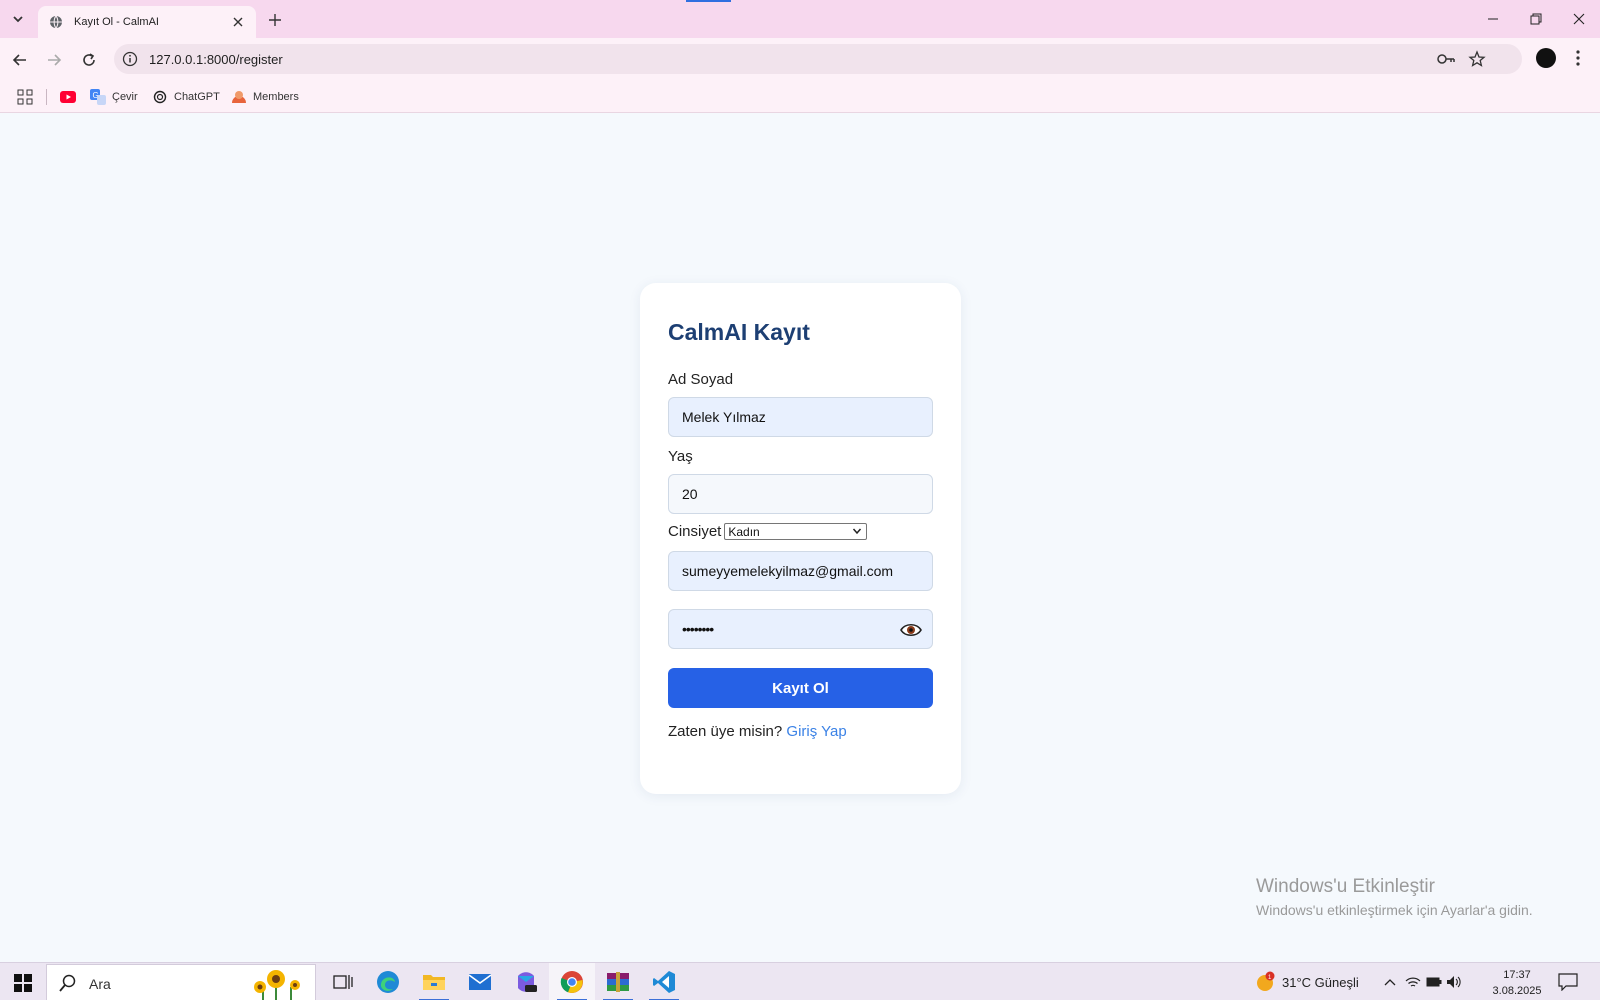 The height and width of the screenshot is (1000, 1600). Describe the element at coordinates (701, 379) in the screenshot. I see `name-label: Ad Soyad` at that location.